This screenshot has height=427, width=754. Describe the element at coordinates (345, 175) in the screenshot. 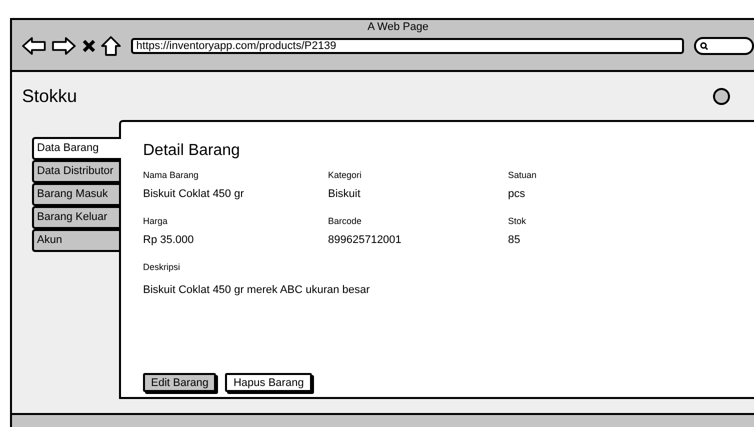

I see `field-label: Kategori` at that location.